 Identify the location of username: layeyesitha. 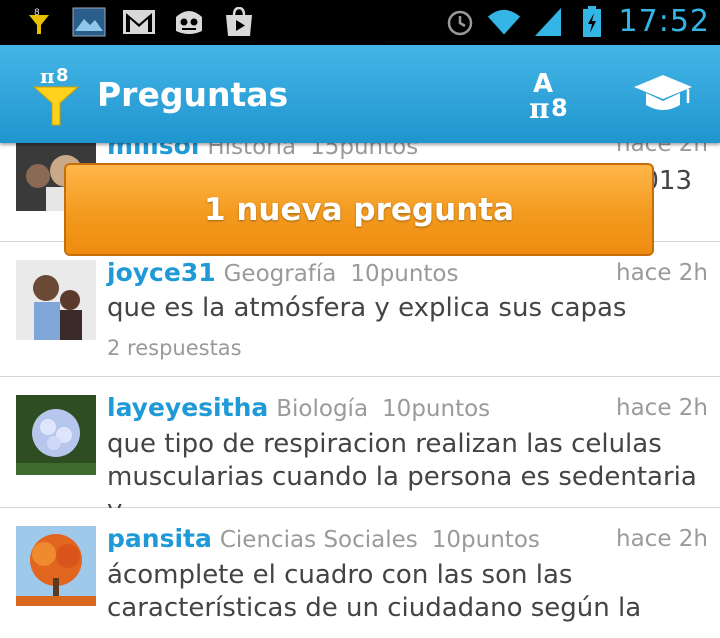
(187, 407).